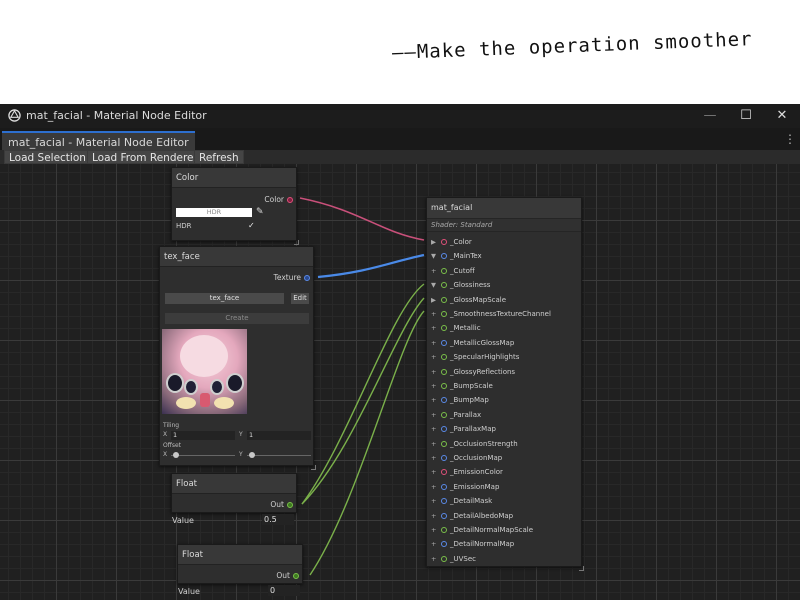  What do you see at coordinates (145, 157) in the screenshot?
I see `load-from-renderer-button: Load From Renderer` at bounding box center [145, 157].